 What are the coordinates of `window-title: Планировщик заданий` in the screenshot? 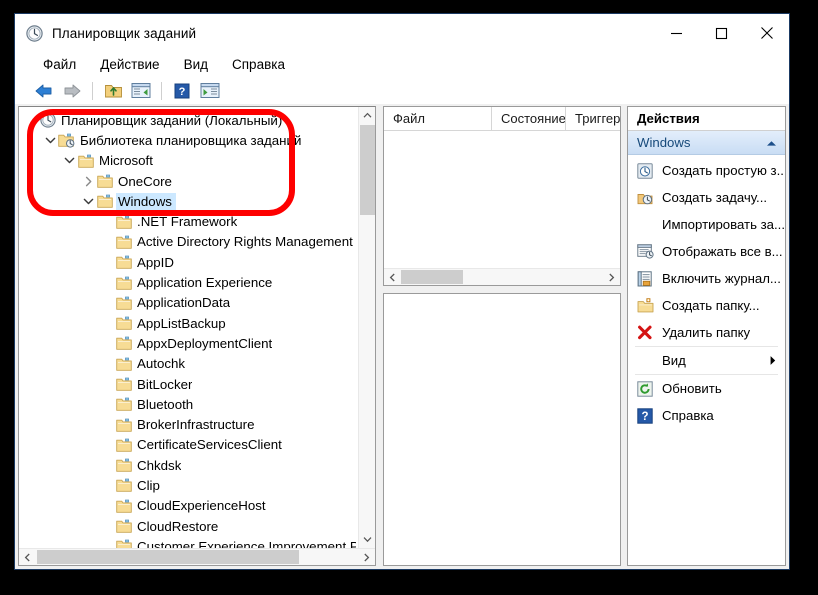 It's located at (124, 33).